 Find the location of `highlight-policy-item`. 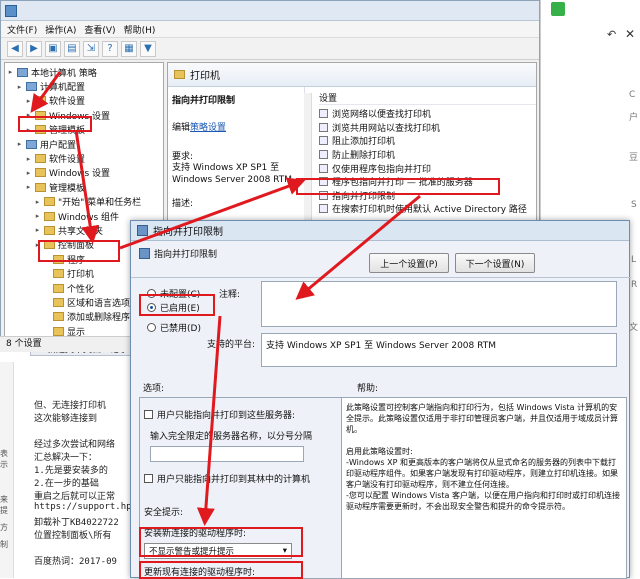

highlight-policy-item is located at coordinates (398, 186).